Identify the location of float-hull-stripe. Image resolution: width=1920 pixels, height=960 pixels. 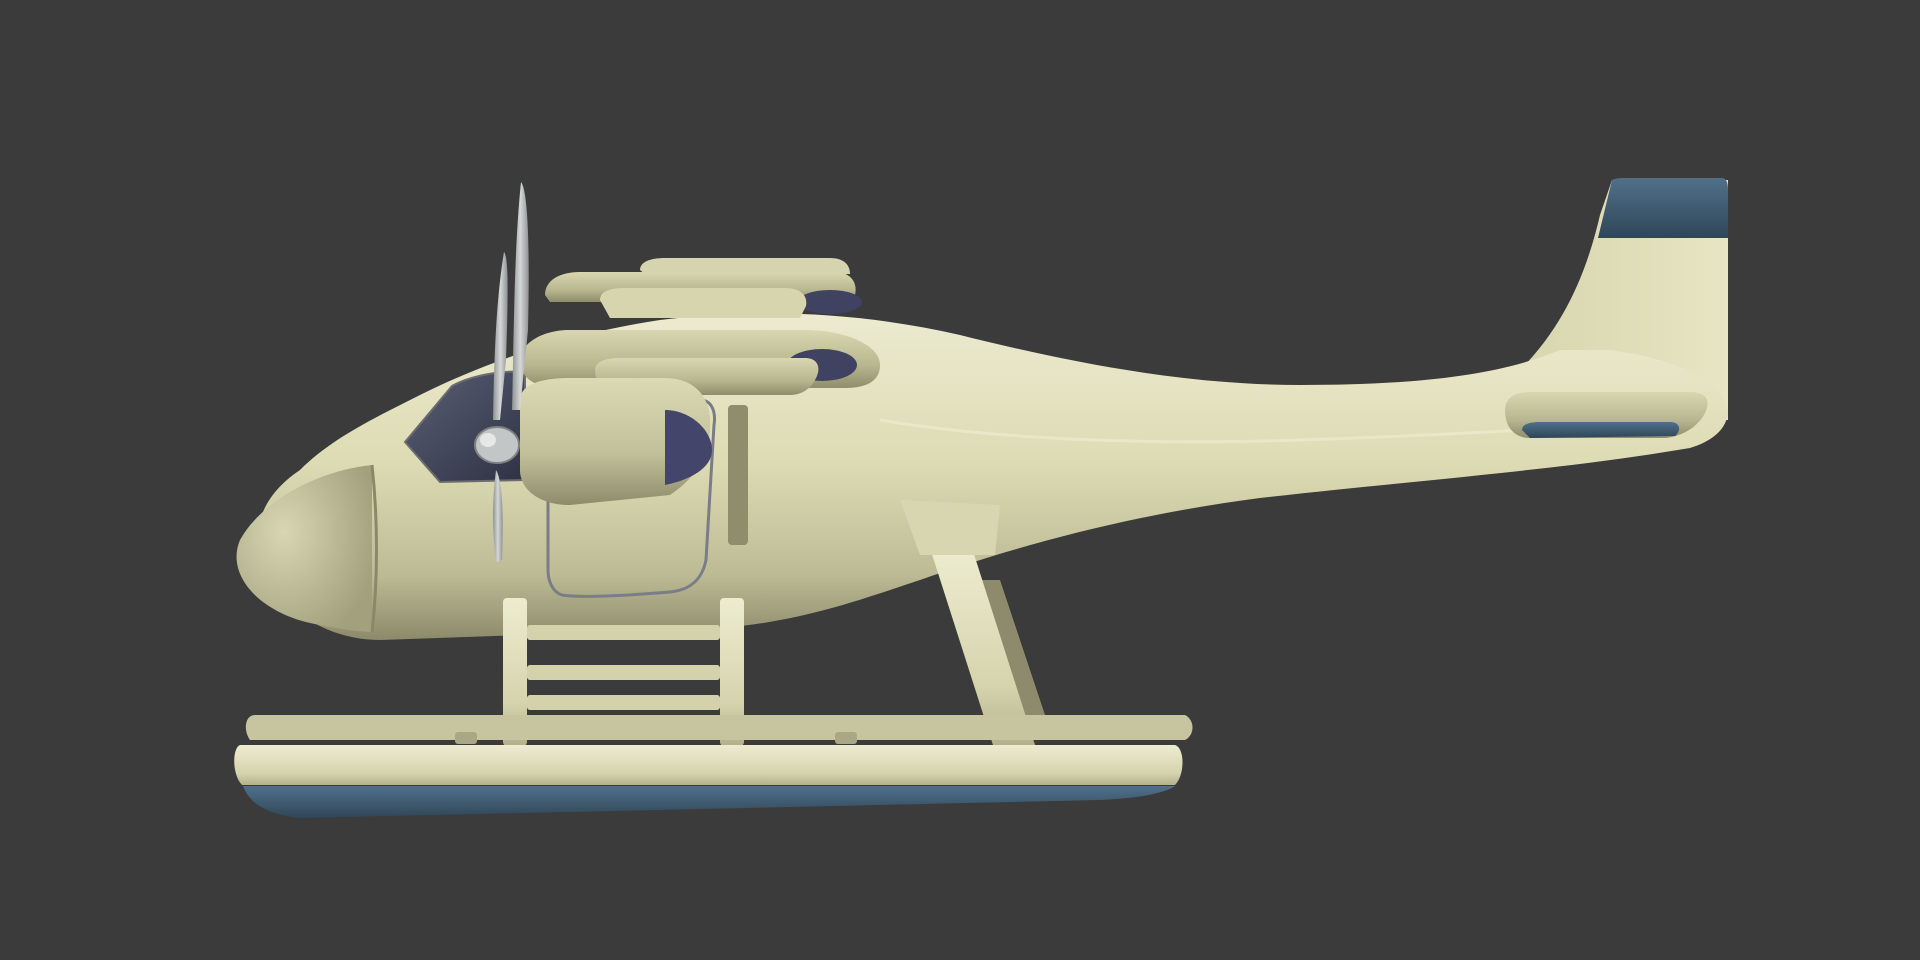
(709, 802).